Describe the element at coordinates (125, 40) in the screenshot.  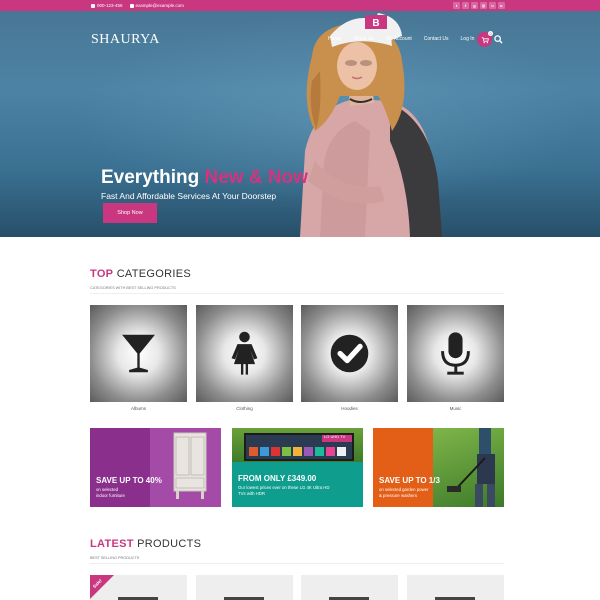
I see `site-logo: SHAURYA` at that location.